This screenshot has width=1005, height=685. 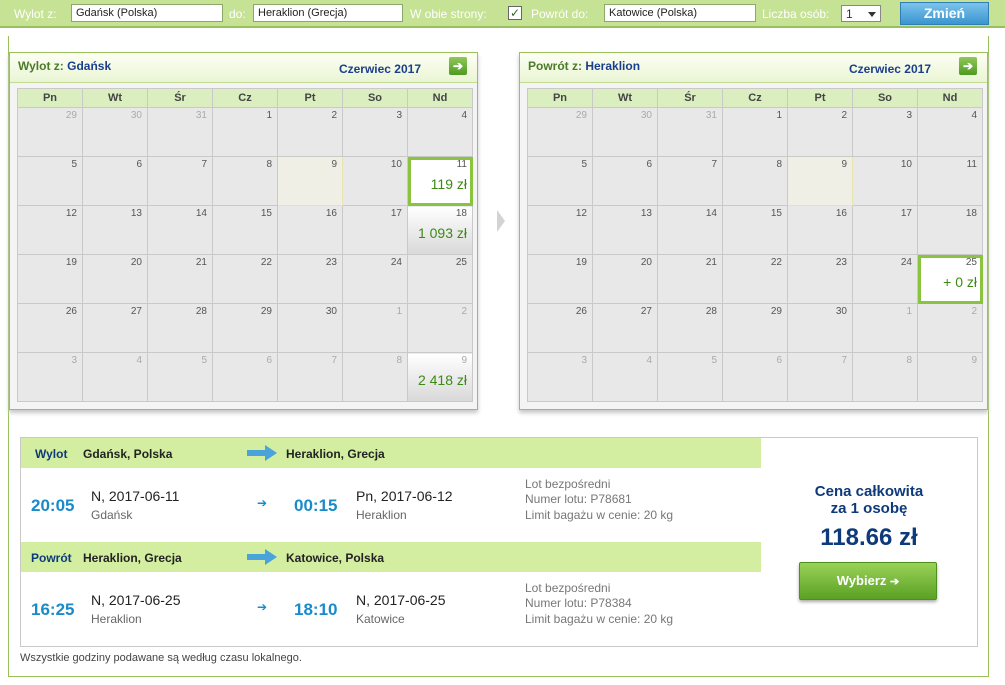 I want to click on from-field: Gdańsk (Polska), so click(x=147, y=13).